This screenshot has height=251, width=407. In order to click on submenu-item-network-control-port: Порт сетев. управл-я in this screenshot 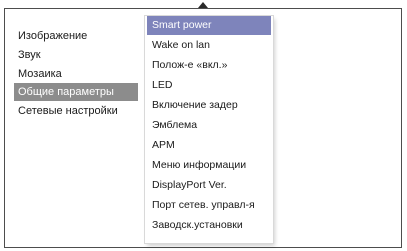, I will do `click(209, 205)`.